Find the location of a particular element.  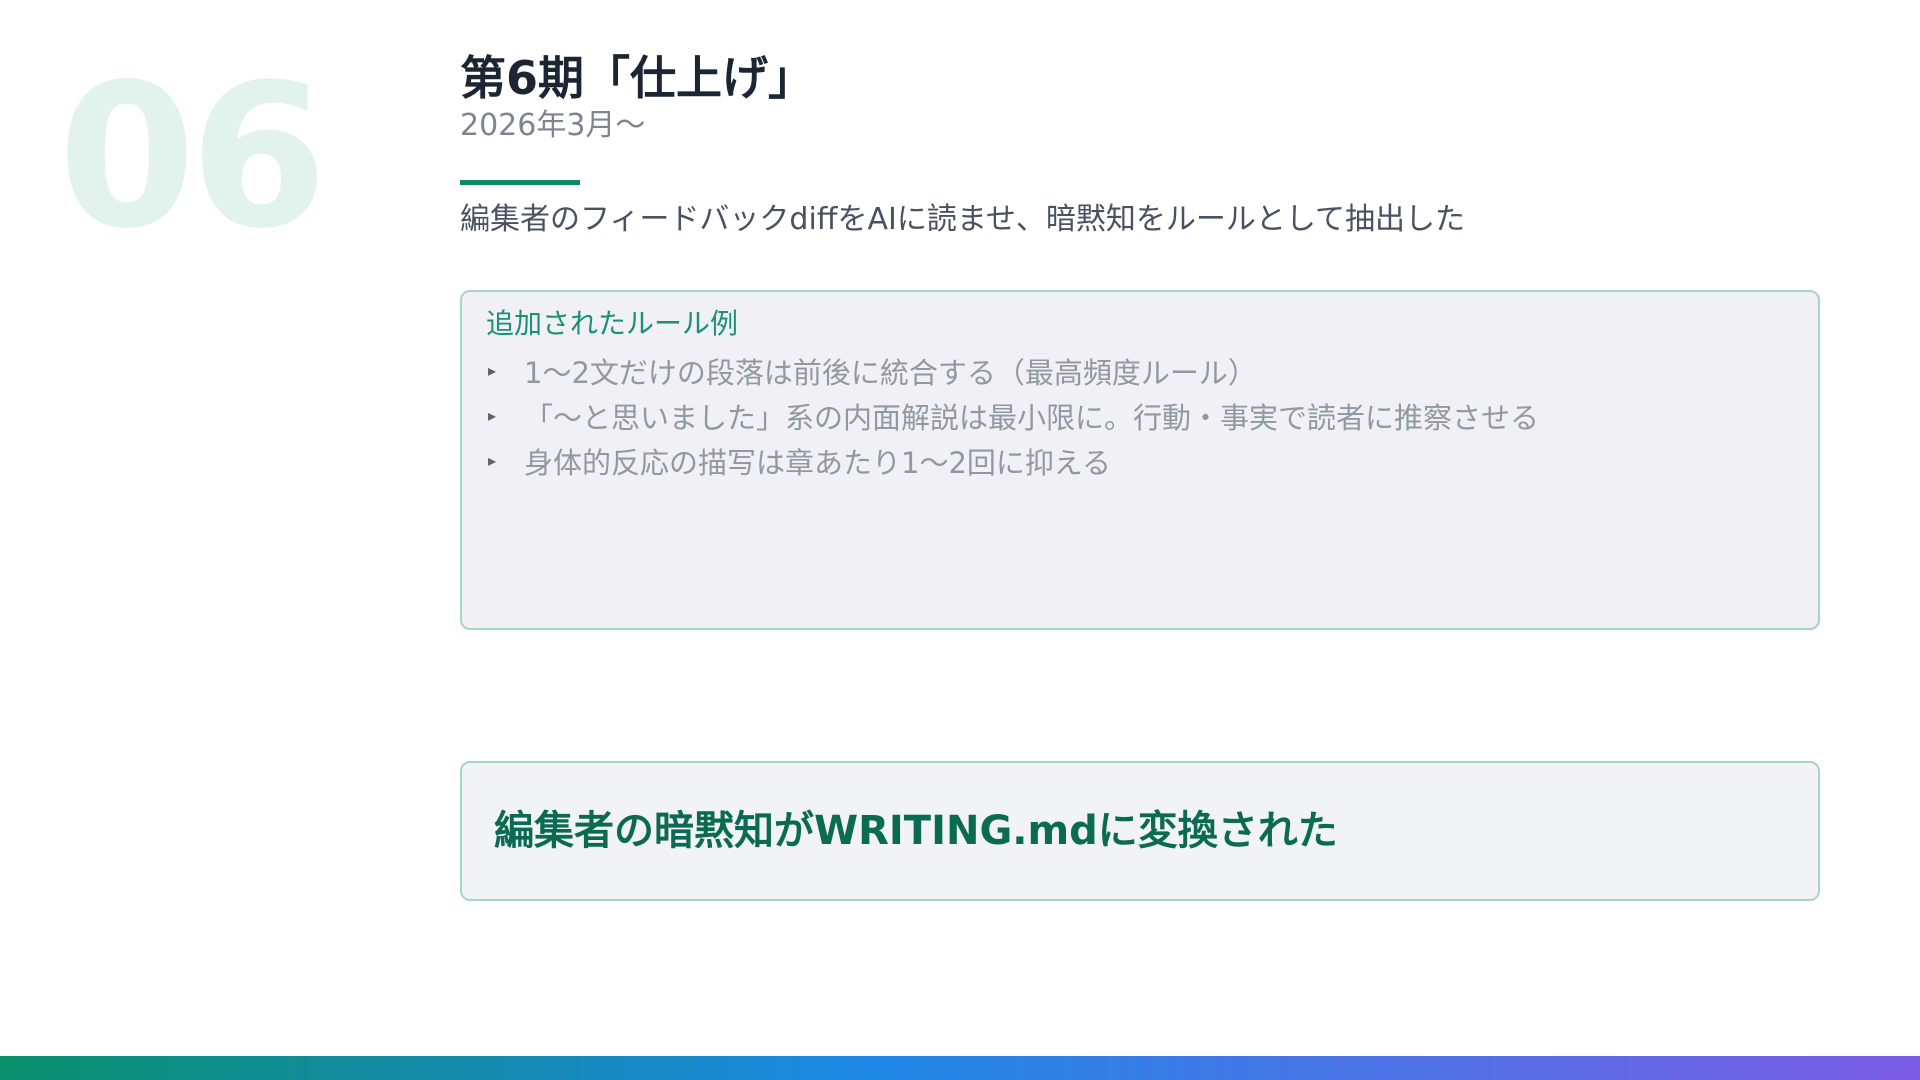

section-subtitle: 編集者のフィードバックdiffをAIに読ませ、暗黙知をルールとして抽出した is located at coordinates (963, 219).